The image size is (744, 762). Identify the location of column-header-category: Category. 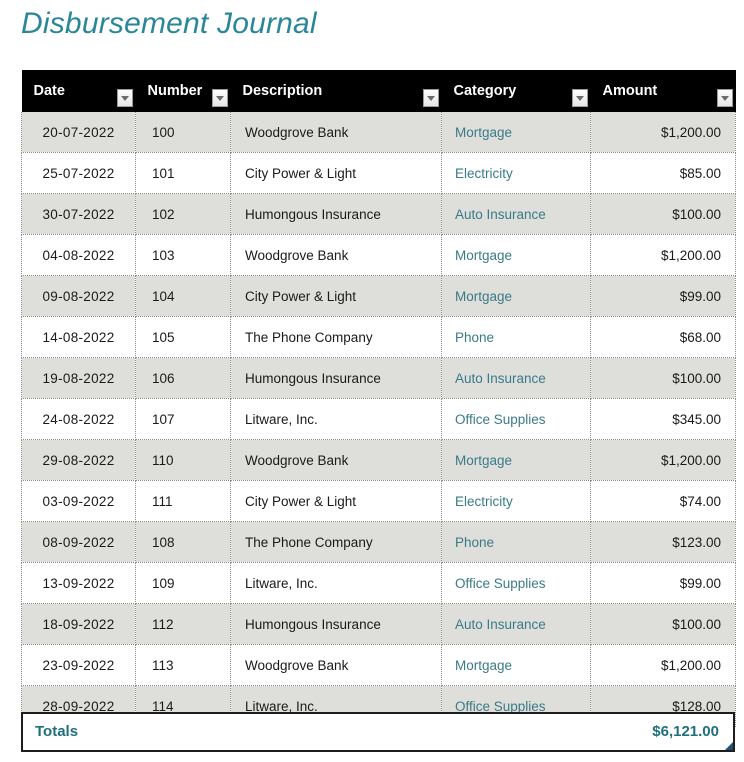
(516, 91).